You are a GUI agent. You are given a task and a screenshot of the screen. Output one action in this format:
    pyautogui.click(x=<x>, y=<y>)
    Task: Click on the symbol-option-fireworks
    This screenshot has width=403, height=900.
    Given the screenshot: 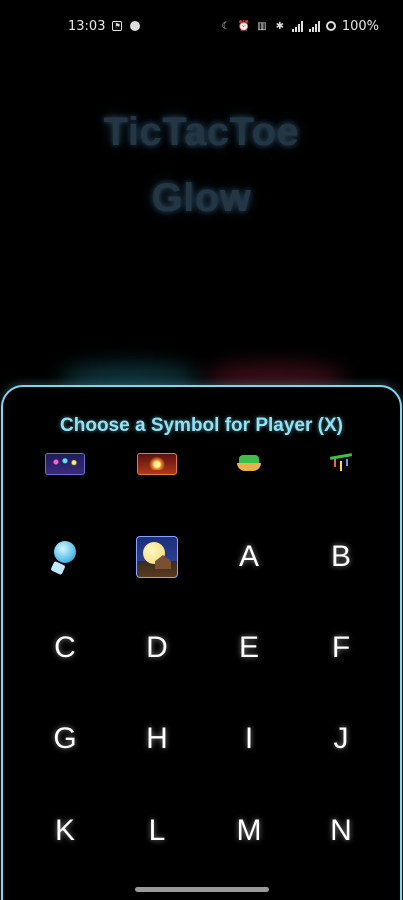 What is the action you would take?
    pyautogui.click(x=65, y=464)
    